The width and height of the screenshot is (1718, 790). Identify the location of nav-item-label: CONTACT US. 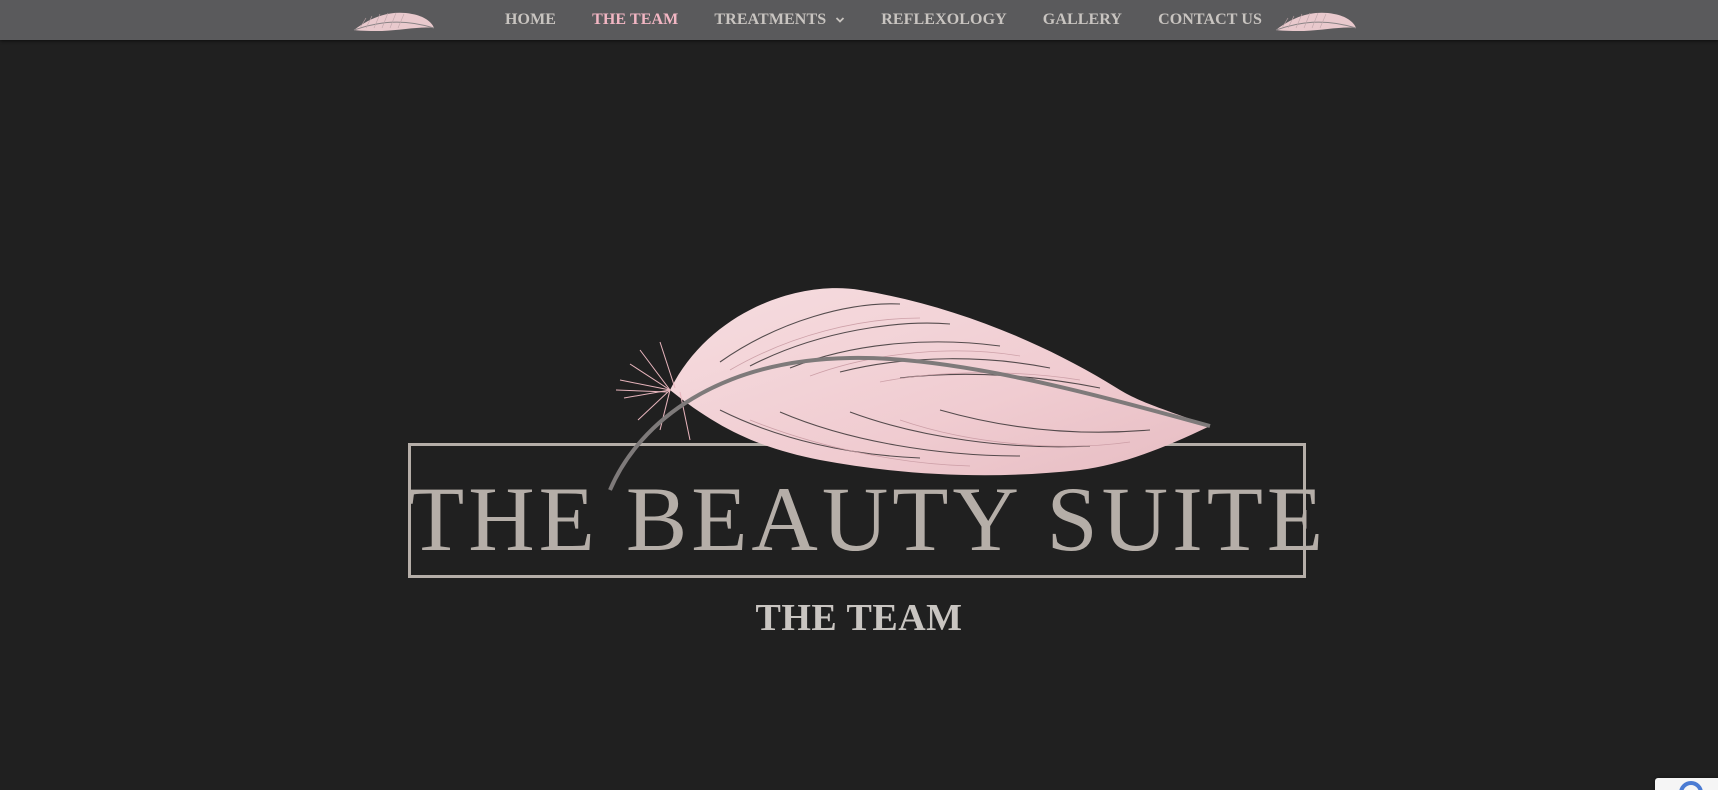
(1210, 19).